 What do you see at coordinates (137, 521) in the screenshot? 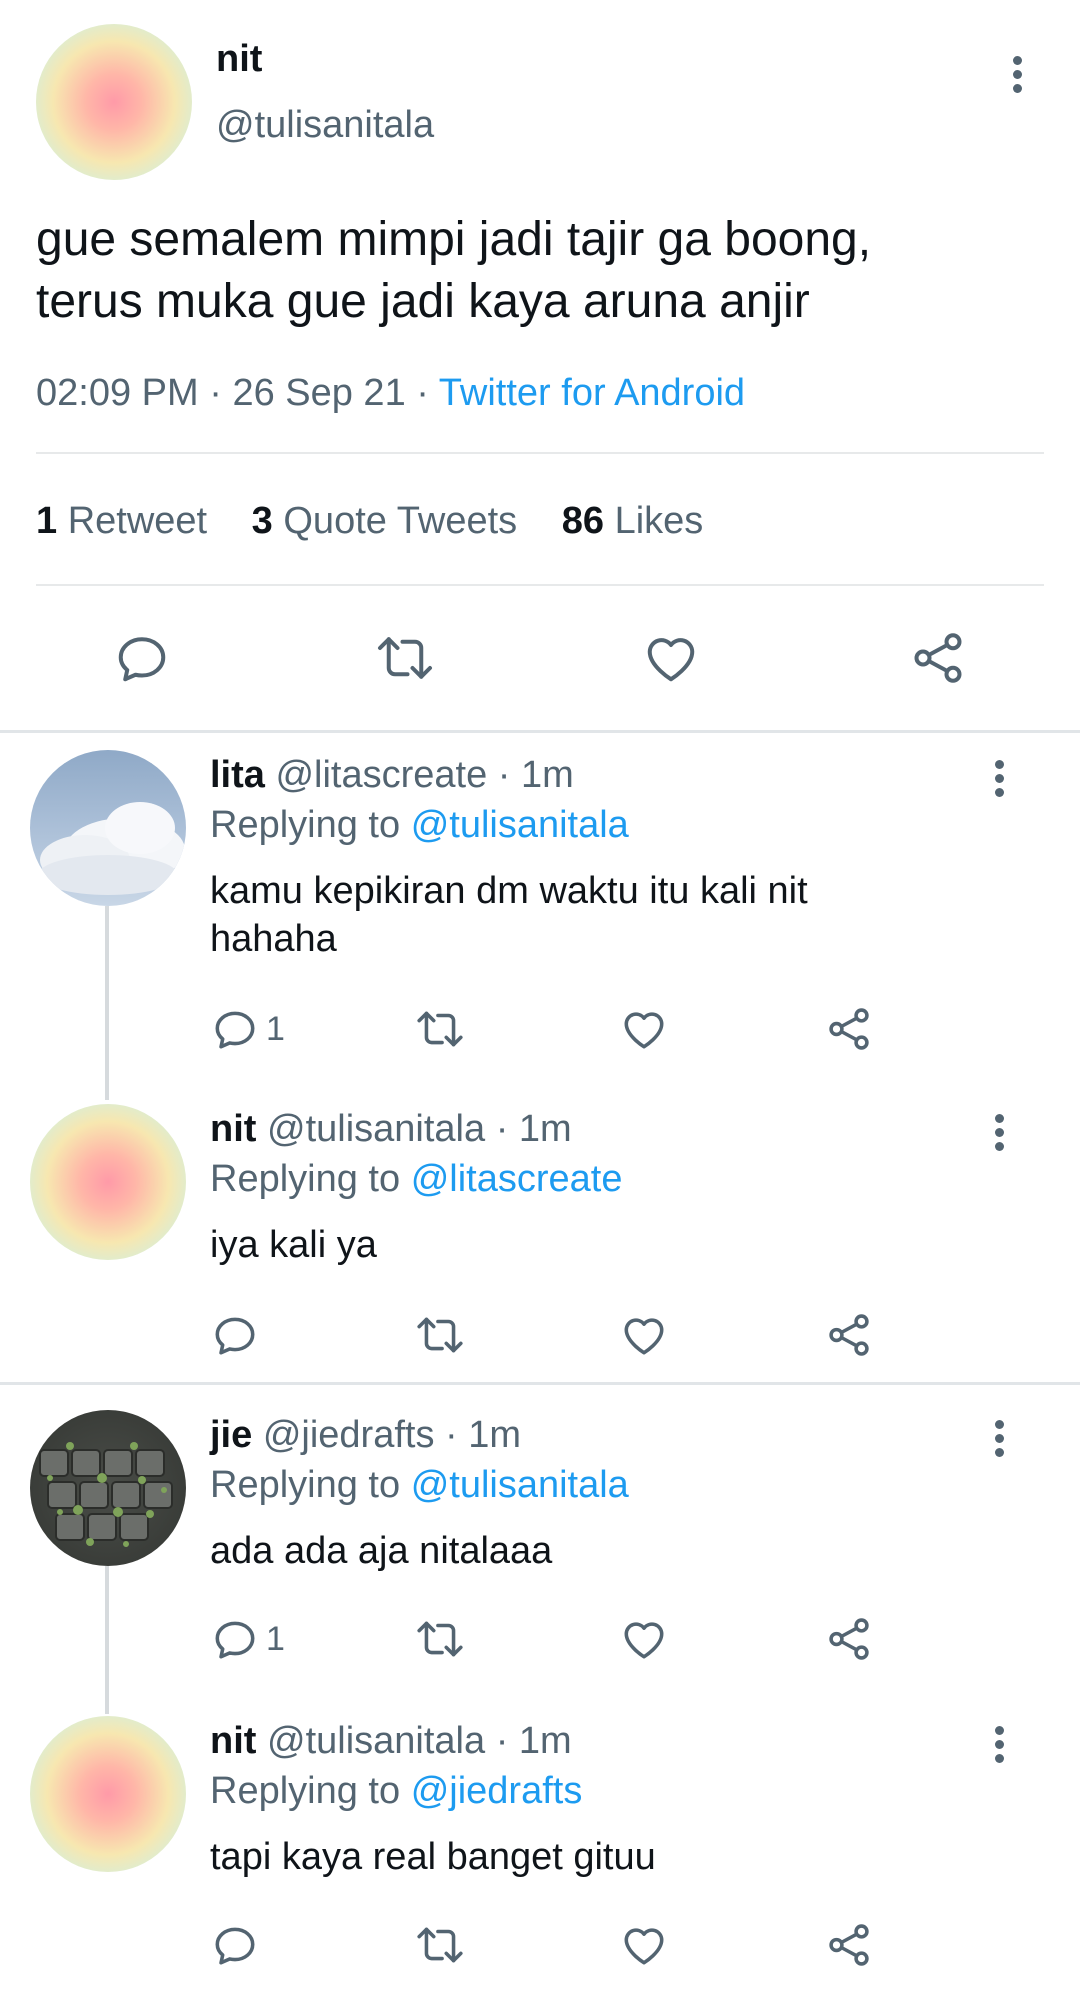
I see `retweets-label: Retweet` at bounding box center [137, 521].